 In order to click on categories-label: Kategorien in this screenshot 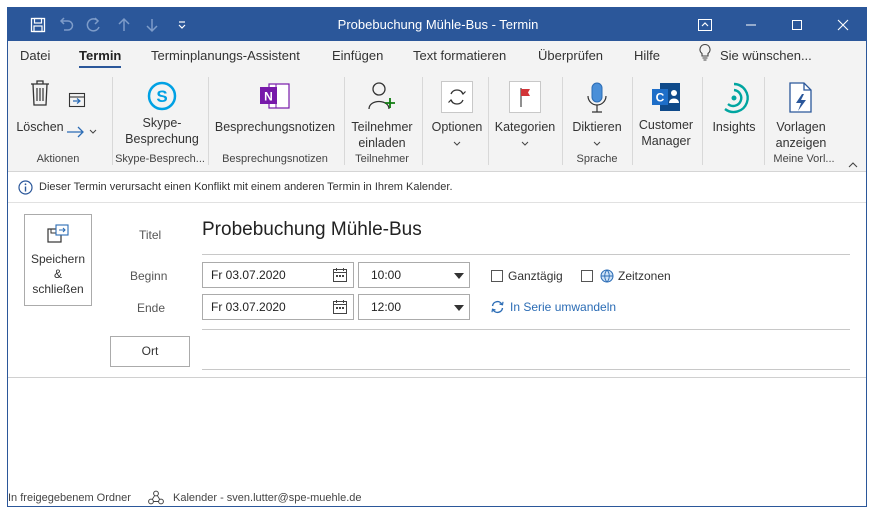, I will do `click(525, 127)`.